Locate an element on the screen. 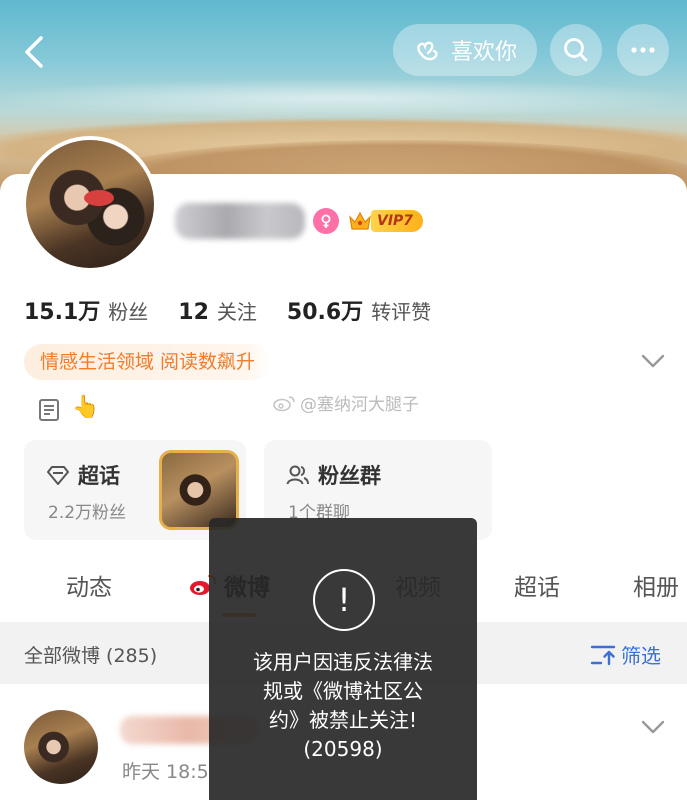 Image resolution: width=687 pixels, height=800 pixels. post-avatar is located at coordinates (61, 747).